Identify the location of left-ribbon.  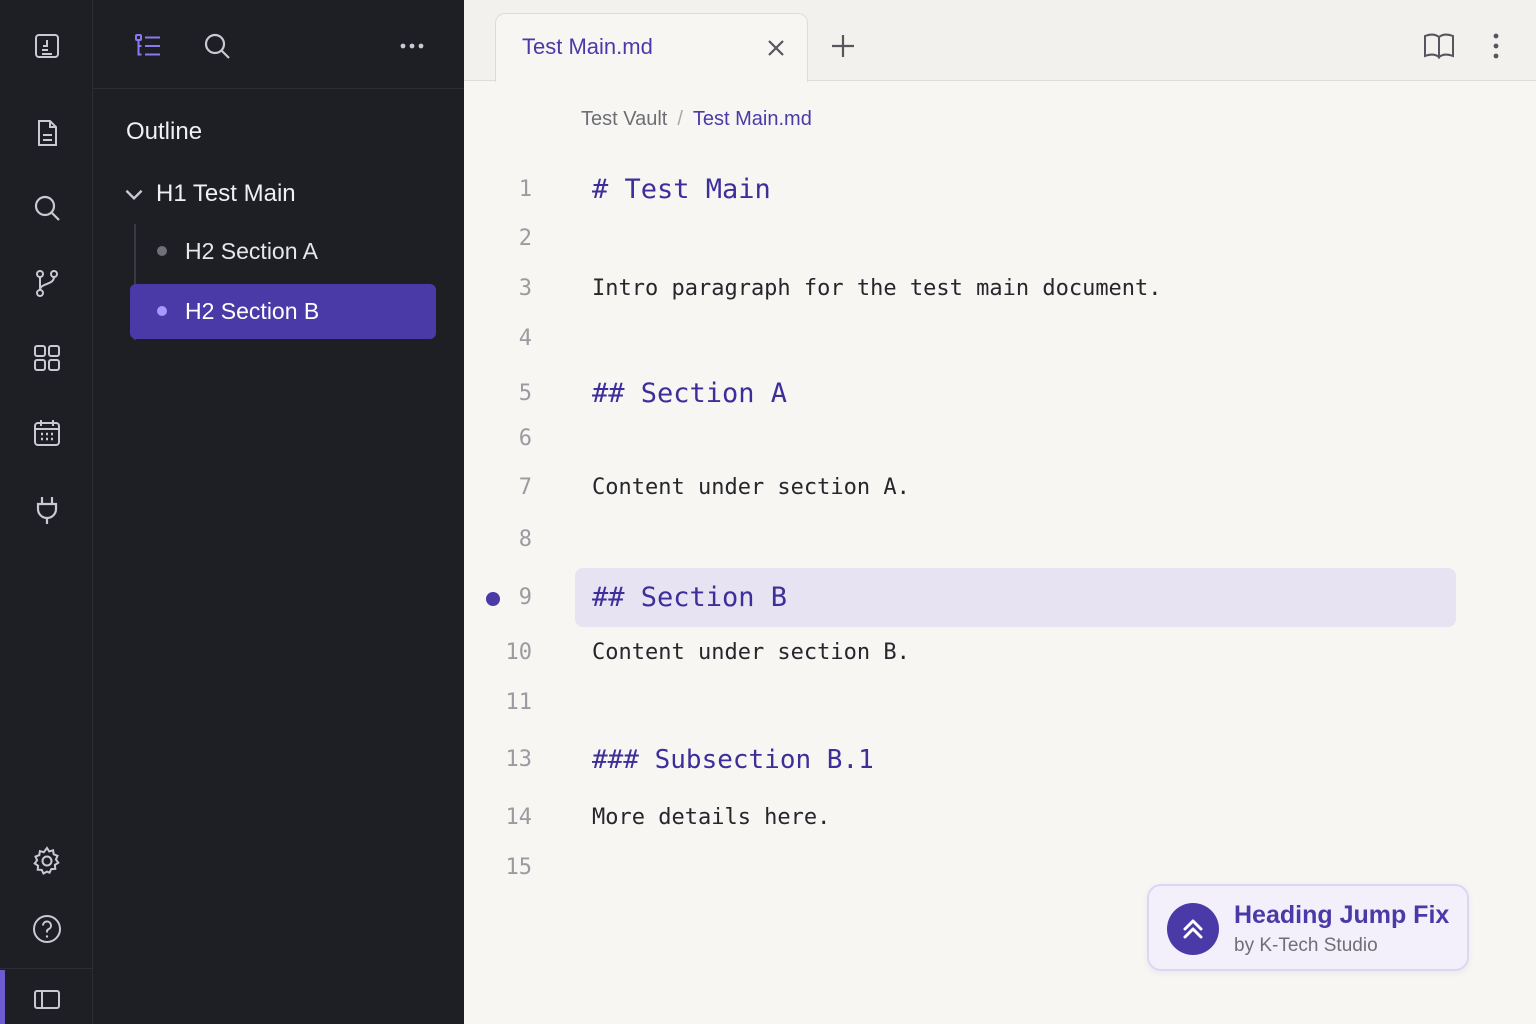
(46, 512).